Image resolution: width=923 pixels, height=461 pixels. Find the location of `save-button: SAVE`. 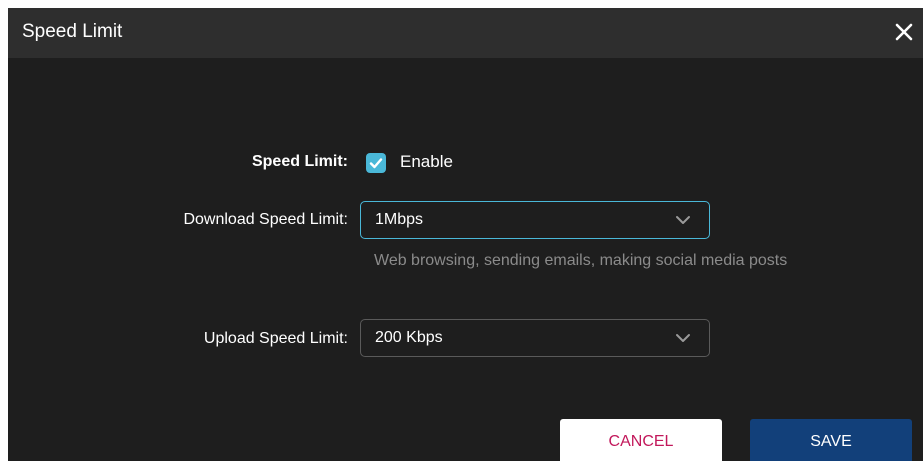

save-button: SAVE is located at coordinates (831, 440).